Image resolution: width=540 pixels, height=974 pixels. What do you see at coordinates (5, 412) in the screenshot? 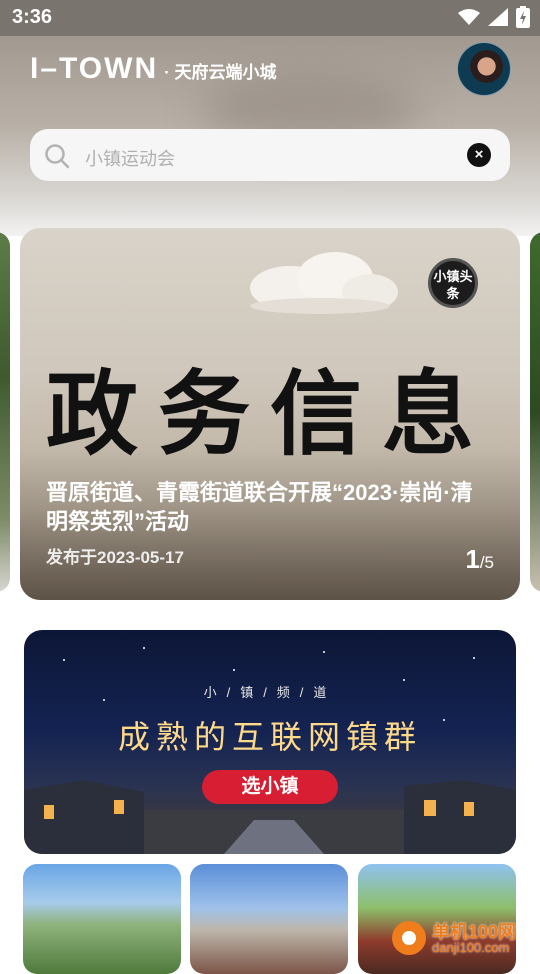
I see `carousel-prev-card` at bounding box center [5, 412].